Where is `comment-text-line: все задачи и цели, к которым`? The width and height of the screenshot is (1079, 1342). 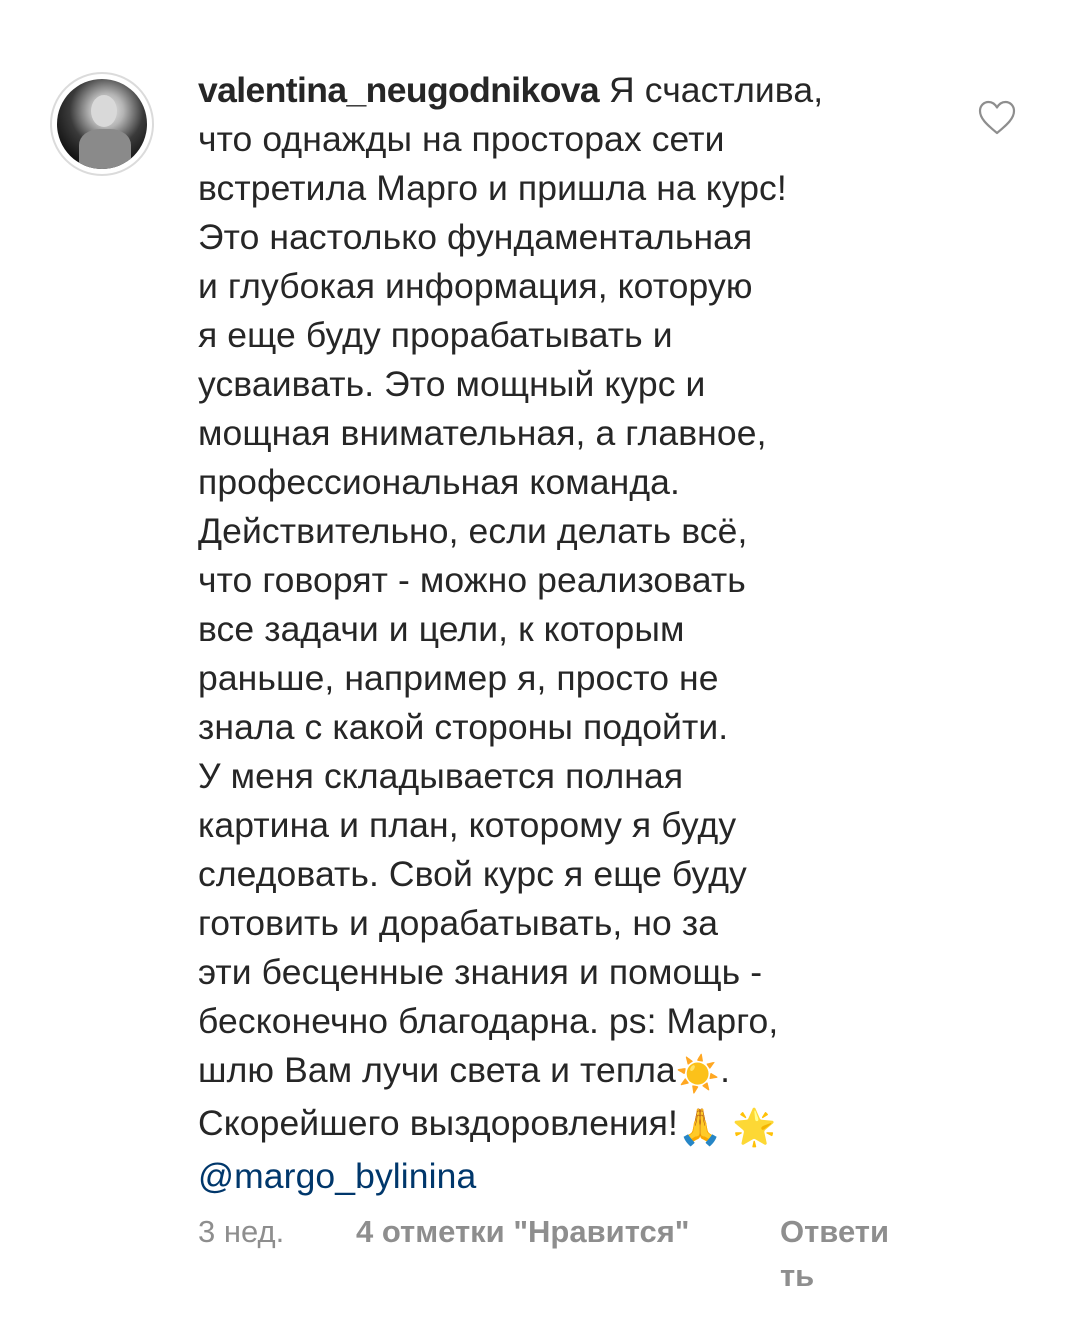
comment-text-line: все задачи и цели, к которым is located at coordinates (441, 629).